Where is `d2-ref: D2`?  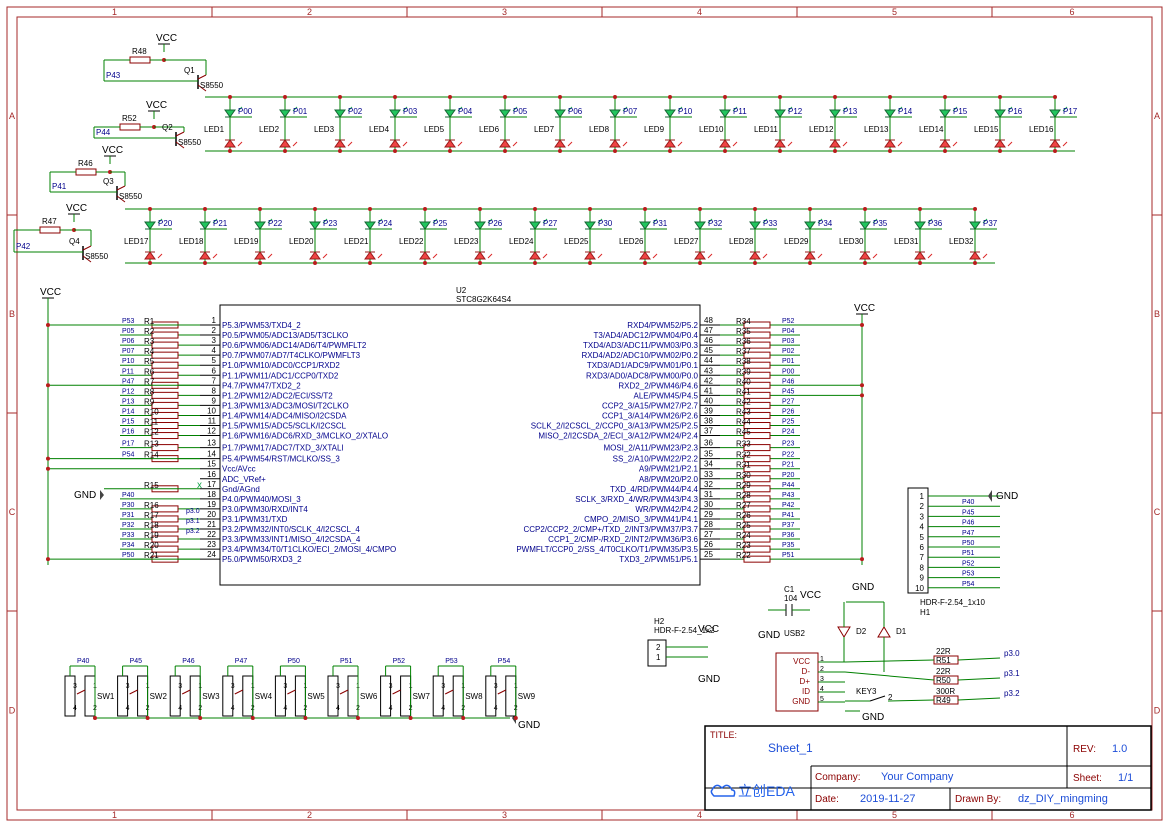 d2-ref: D2 is located at coordinates (861, 631).